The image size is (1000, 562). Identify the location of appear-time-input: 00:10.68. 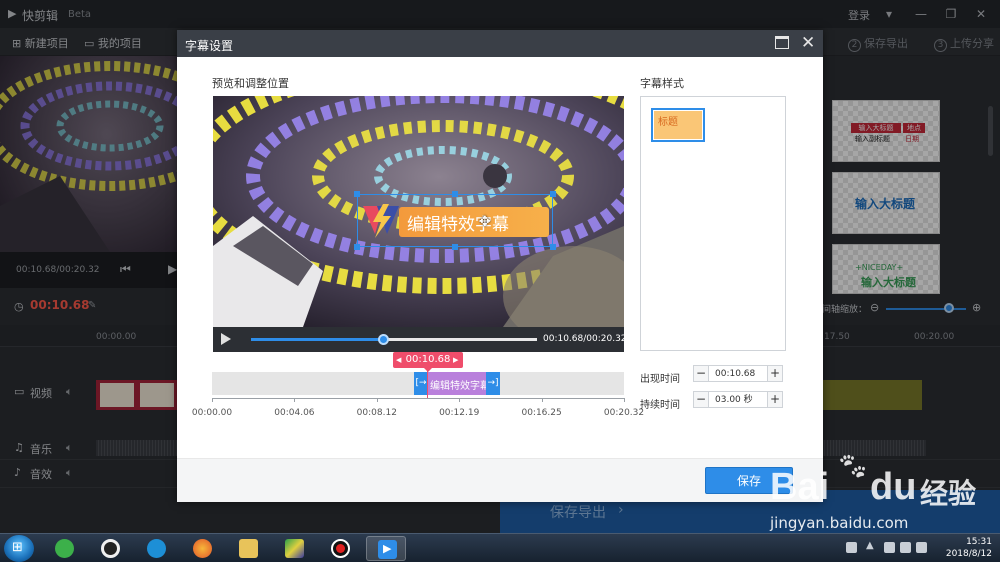
(738, 373).